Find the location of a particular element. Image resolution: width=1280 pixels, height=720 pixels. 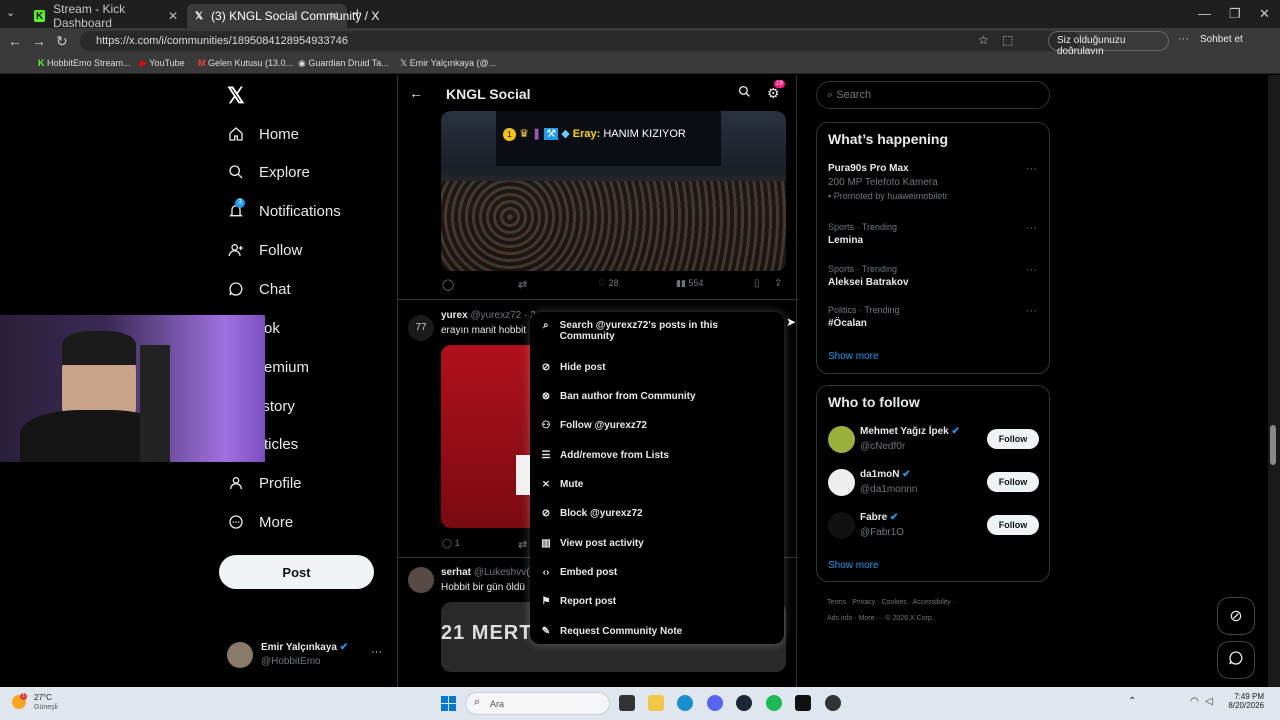

retweet-icon: ⇄ is located at coordinates (522, 544).